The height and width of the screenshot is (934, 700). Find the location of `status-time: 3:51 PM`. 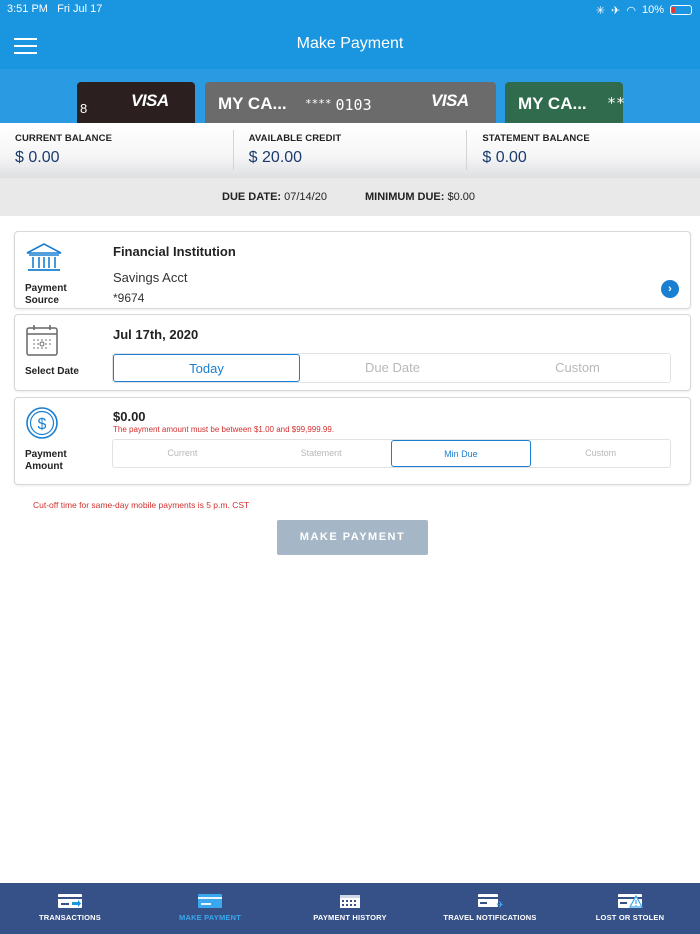

status-time: 3:51 PM is located at coordinates (27, 9).